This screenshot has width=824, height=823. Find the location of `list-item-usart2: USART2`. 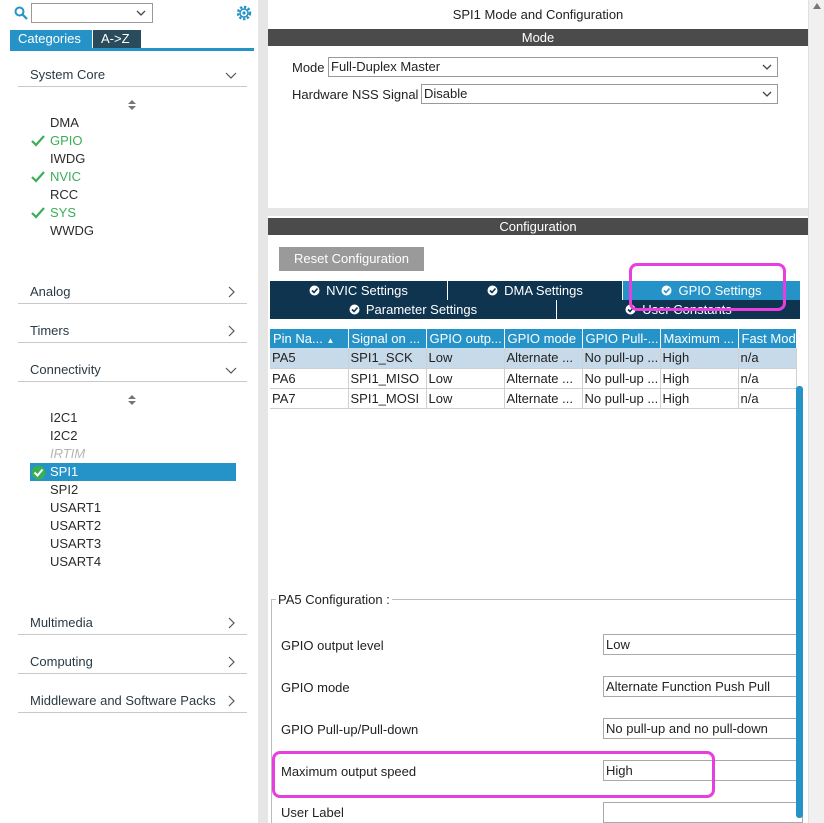

list-item-usart2: USART2 is located at coordinates (75, 526).